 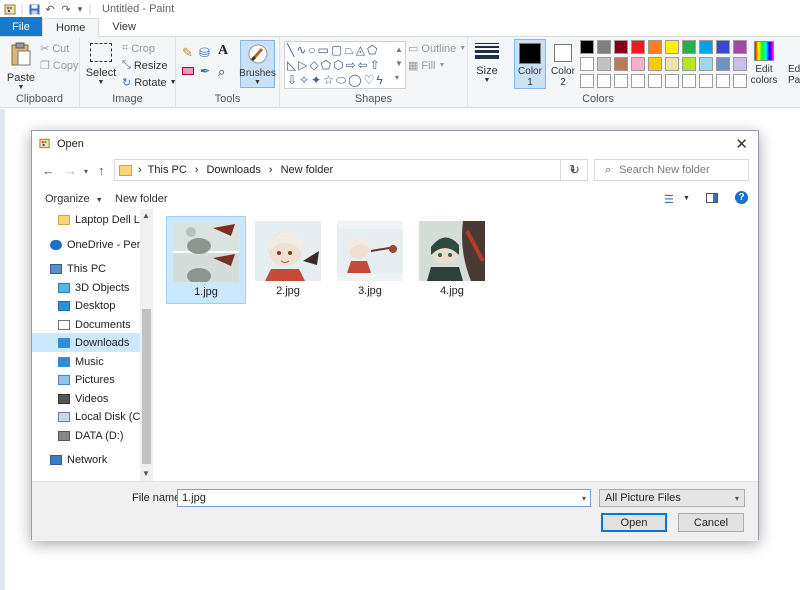 What do you see at coordinates (144, 65) in the screenshot?
I see `resize-button: ⤡ Resize` at bounding box center [144, 65].